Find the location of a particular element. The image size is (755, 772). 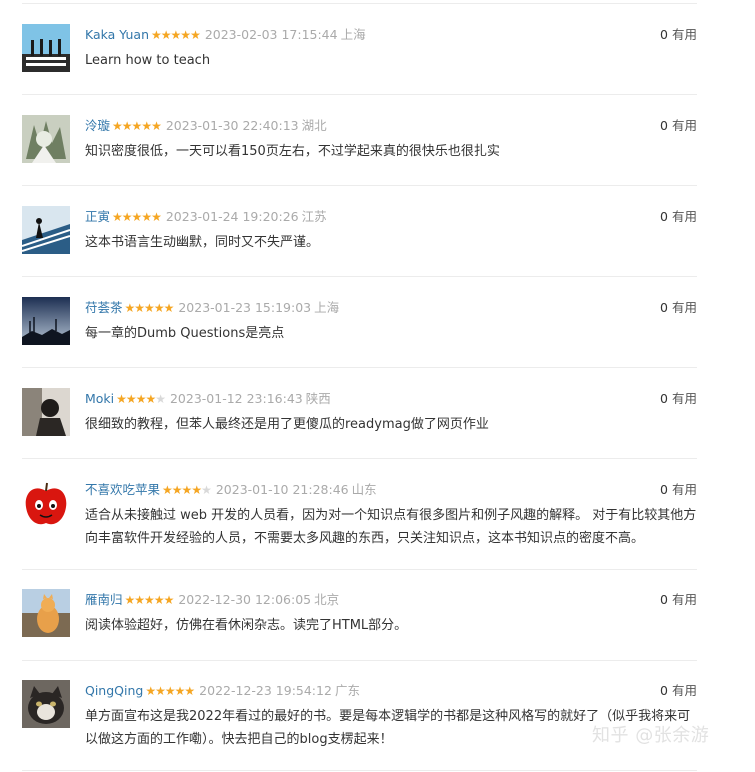

review-meta: QingQing ★★★★★ 2022-12-23 19:54:12 广东 is located at coordinates (222, 691).